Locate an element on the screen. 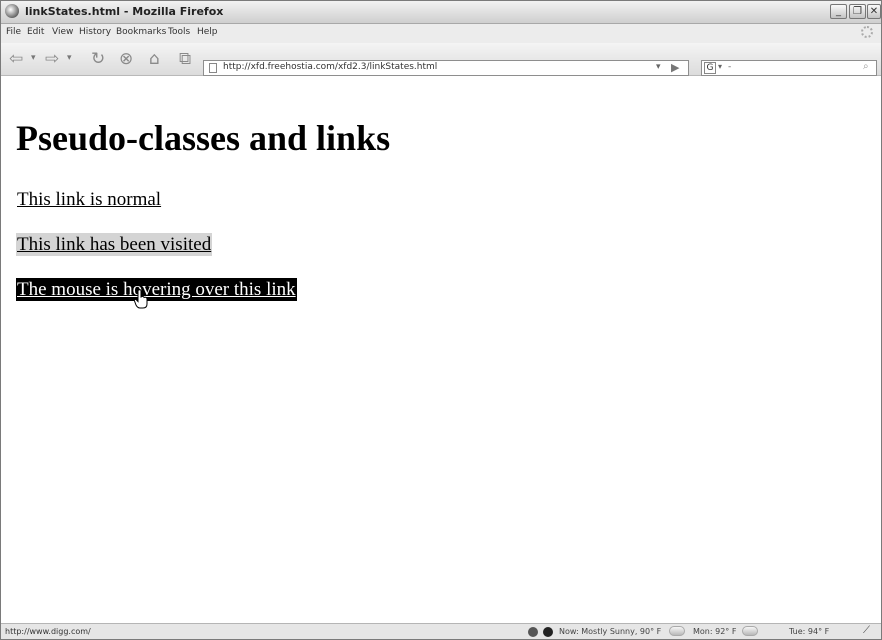  page-icon is located at coordinates (213, 68).